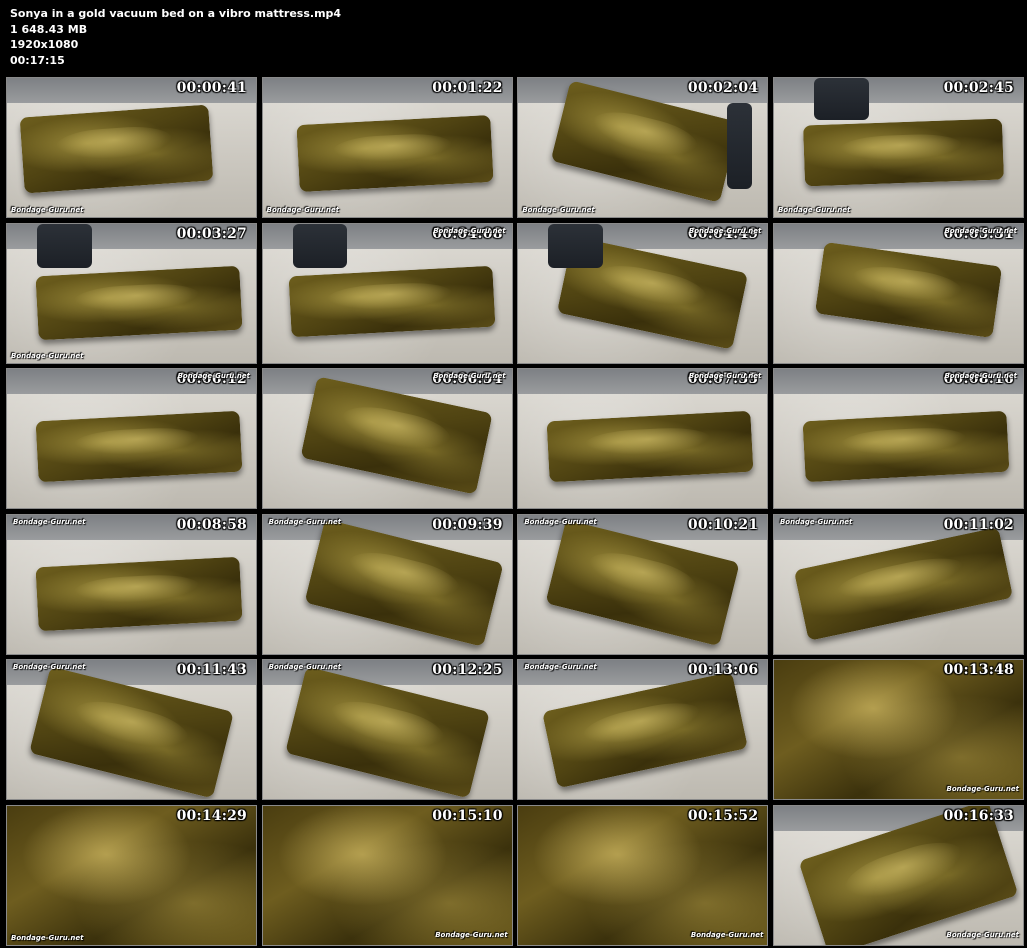 The height and width of the screenshot is (948, 1027). I want to click on video-thumbnail: 00:13:48 Bondage-Guru.net, so click(898, 730).